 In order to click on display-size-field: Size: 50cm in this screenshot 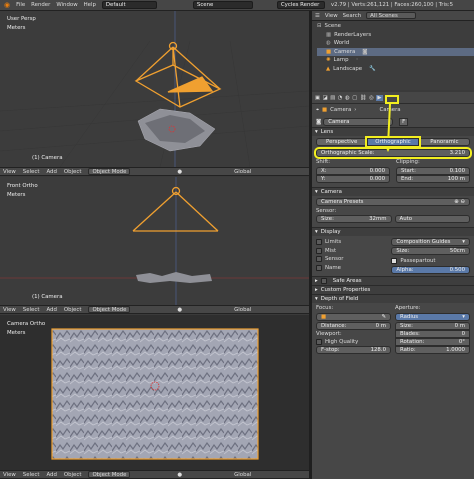, I will do `click(430, 251)`.